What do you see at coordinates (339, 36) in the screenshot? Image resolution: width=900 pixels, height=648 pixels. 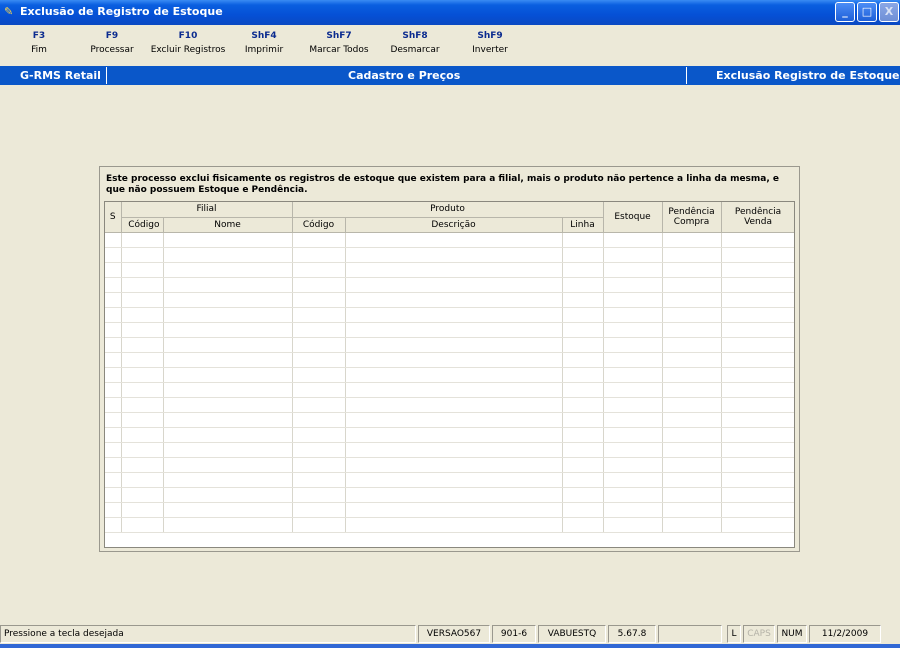 I see `fkey-key: ShF7` at bounding box center [339, 36].